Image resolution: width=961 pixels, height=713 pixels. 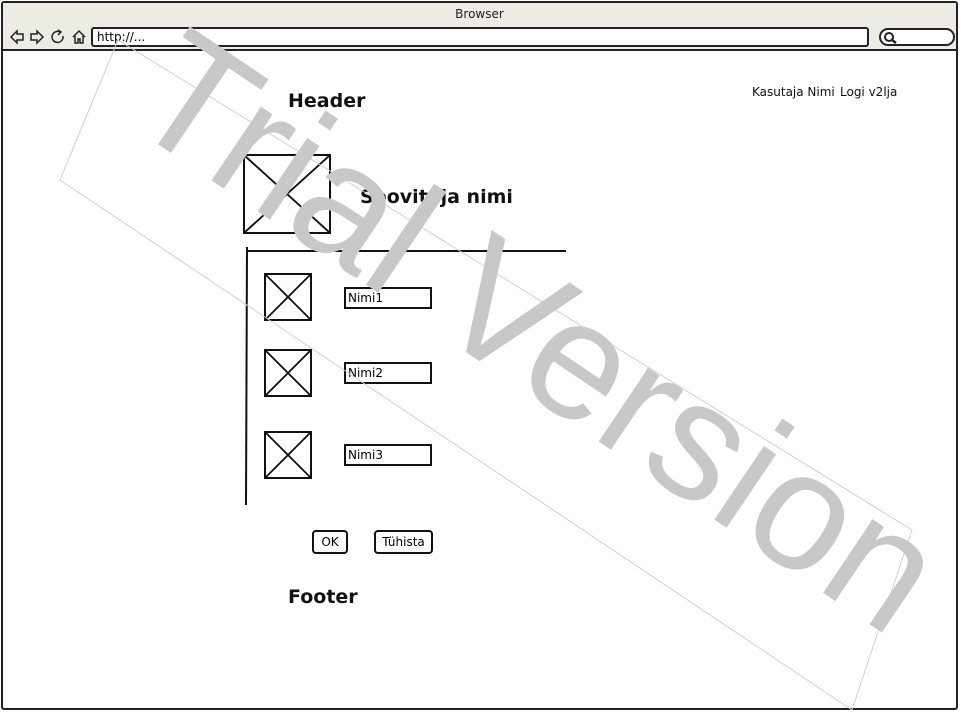 What do you see at coordinates (37, 37) in the screenshot?
I see `forward-arrow-icon` at bounding box center [37, 37].